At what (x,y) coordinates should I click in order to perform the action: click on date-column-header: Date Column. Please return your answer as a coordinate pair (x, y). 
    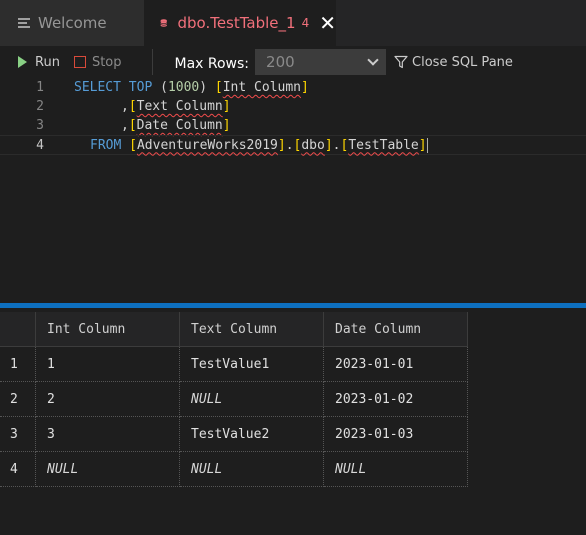
    Looking at the image, I should click on (396, 329).